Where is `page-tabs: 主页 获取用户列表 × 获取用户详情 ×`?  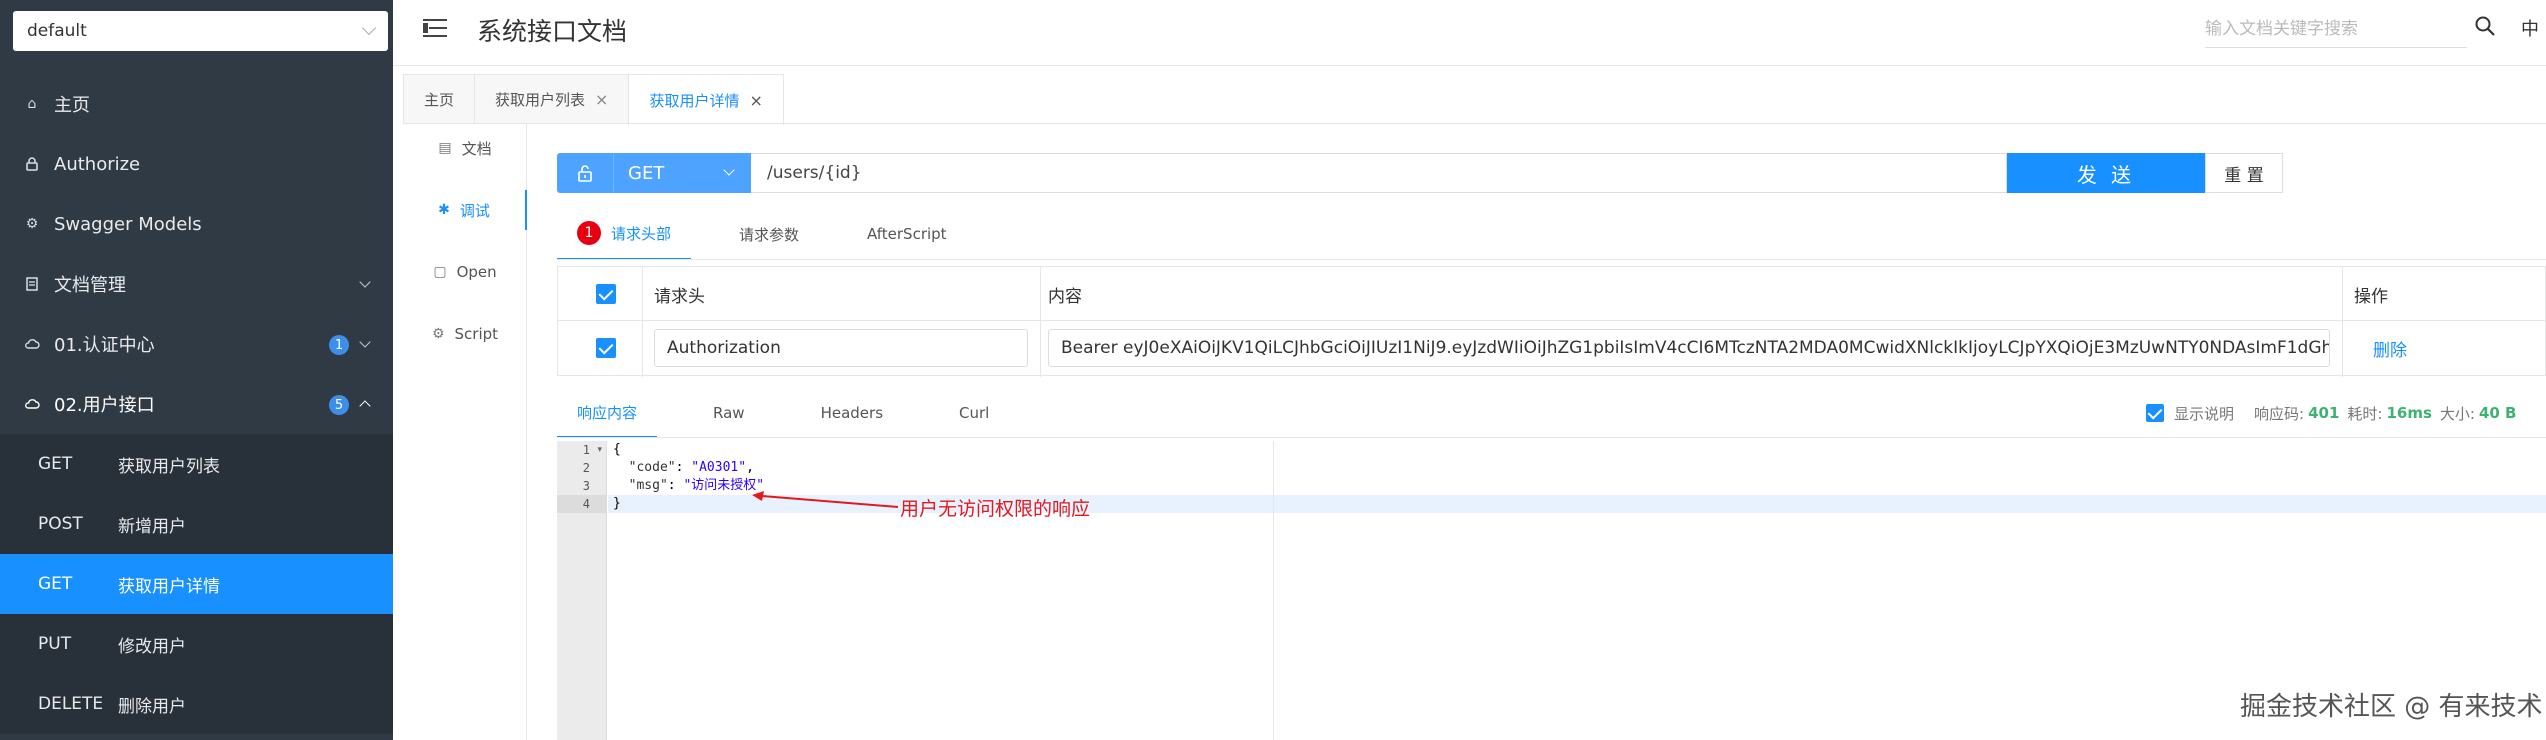 page-tabs: 主页 获取用户列表 × 获取用户详情 × is located at coordinates (593, 99).